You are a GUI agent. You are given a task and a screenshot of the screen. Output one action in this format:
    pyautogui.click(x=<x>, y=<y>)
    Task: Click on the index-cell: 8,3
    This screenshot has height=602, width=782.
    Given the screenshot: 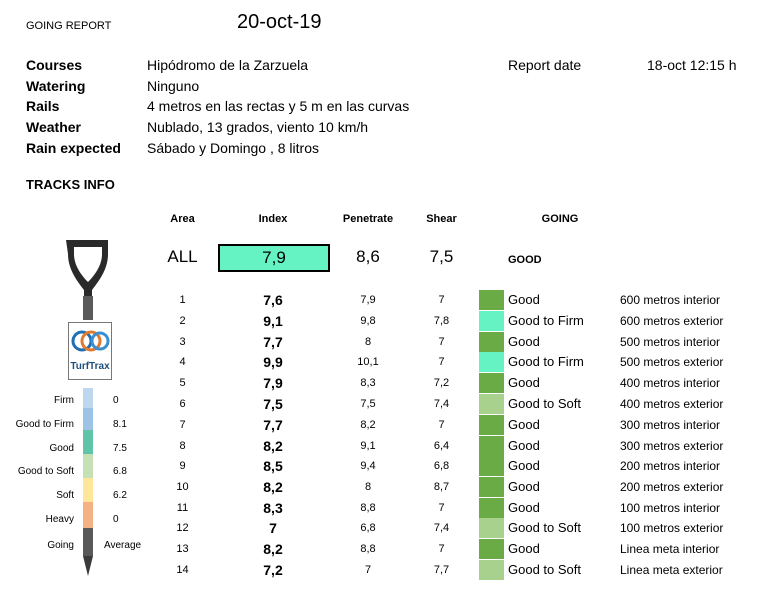 What is the action you would take?
    pyautogui.click(x=273, y=508)
    